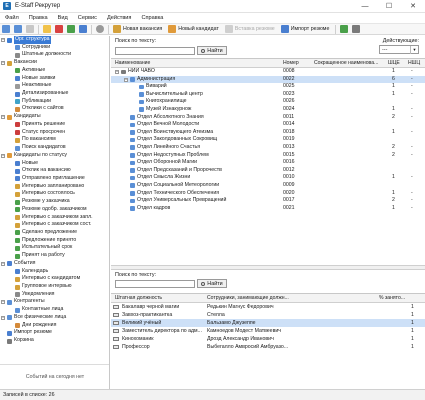 This screenshot has width=425, height=400. What do you see at coordinates (268, 148) in the screenshot?
I see `table-row: Отдел Линейного Счастья 0013 2 -` at bounding box center [268, 148].